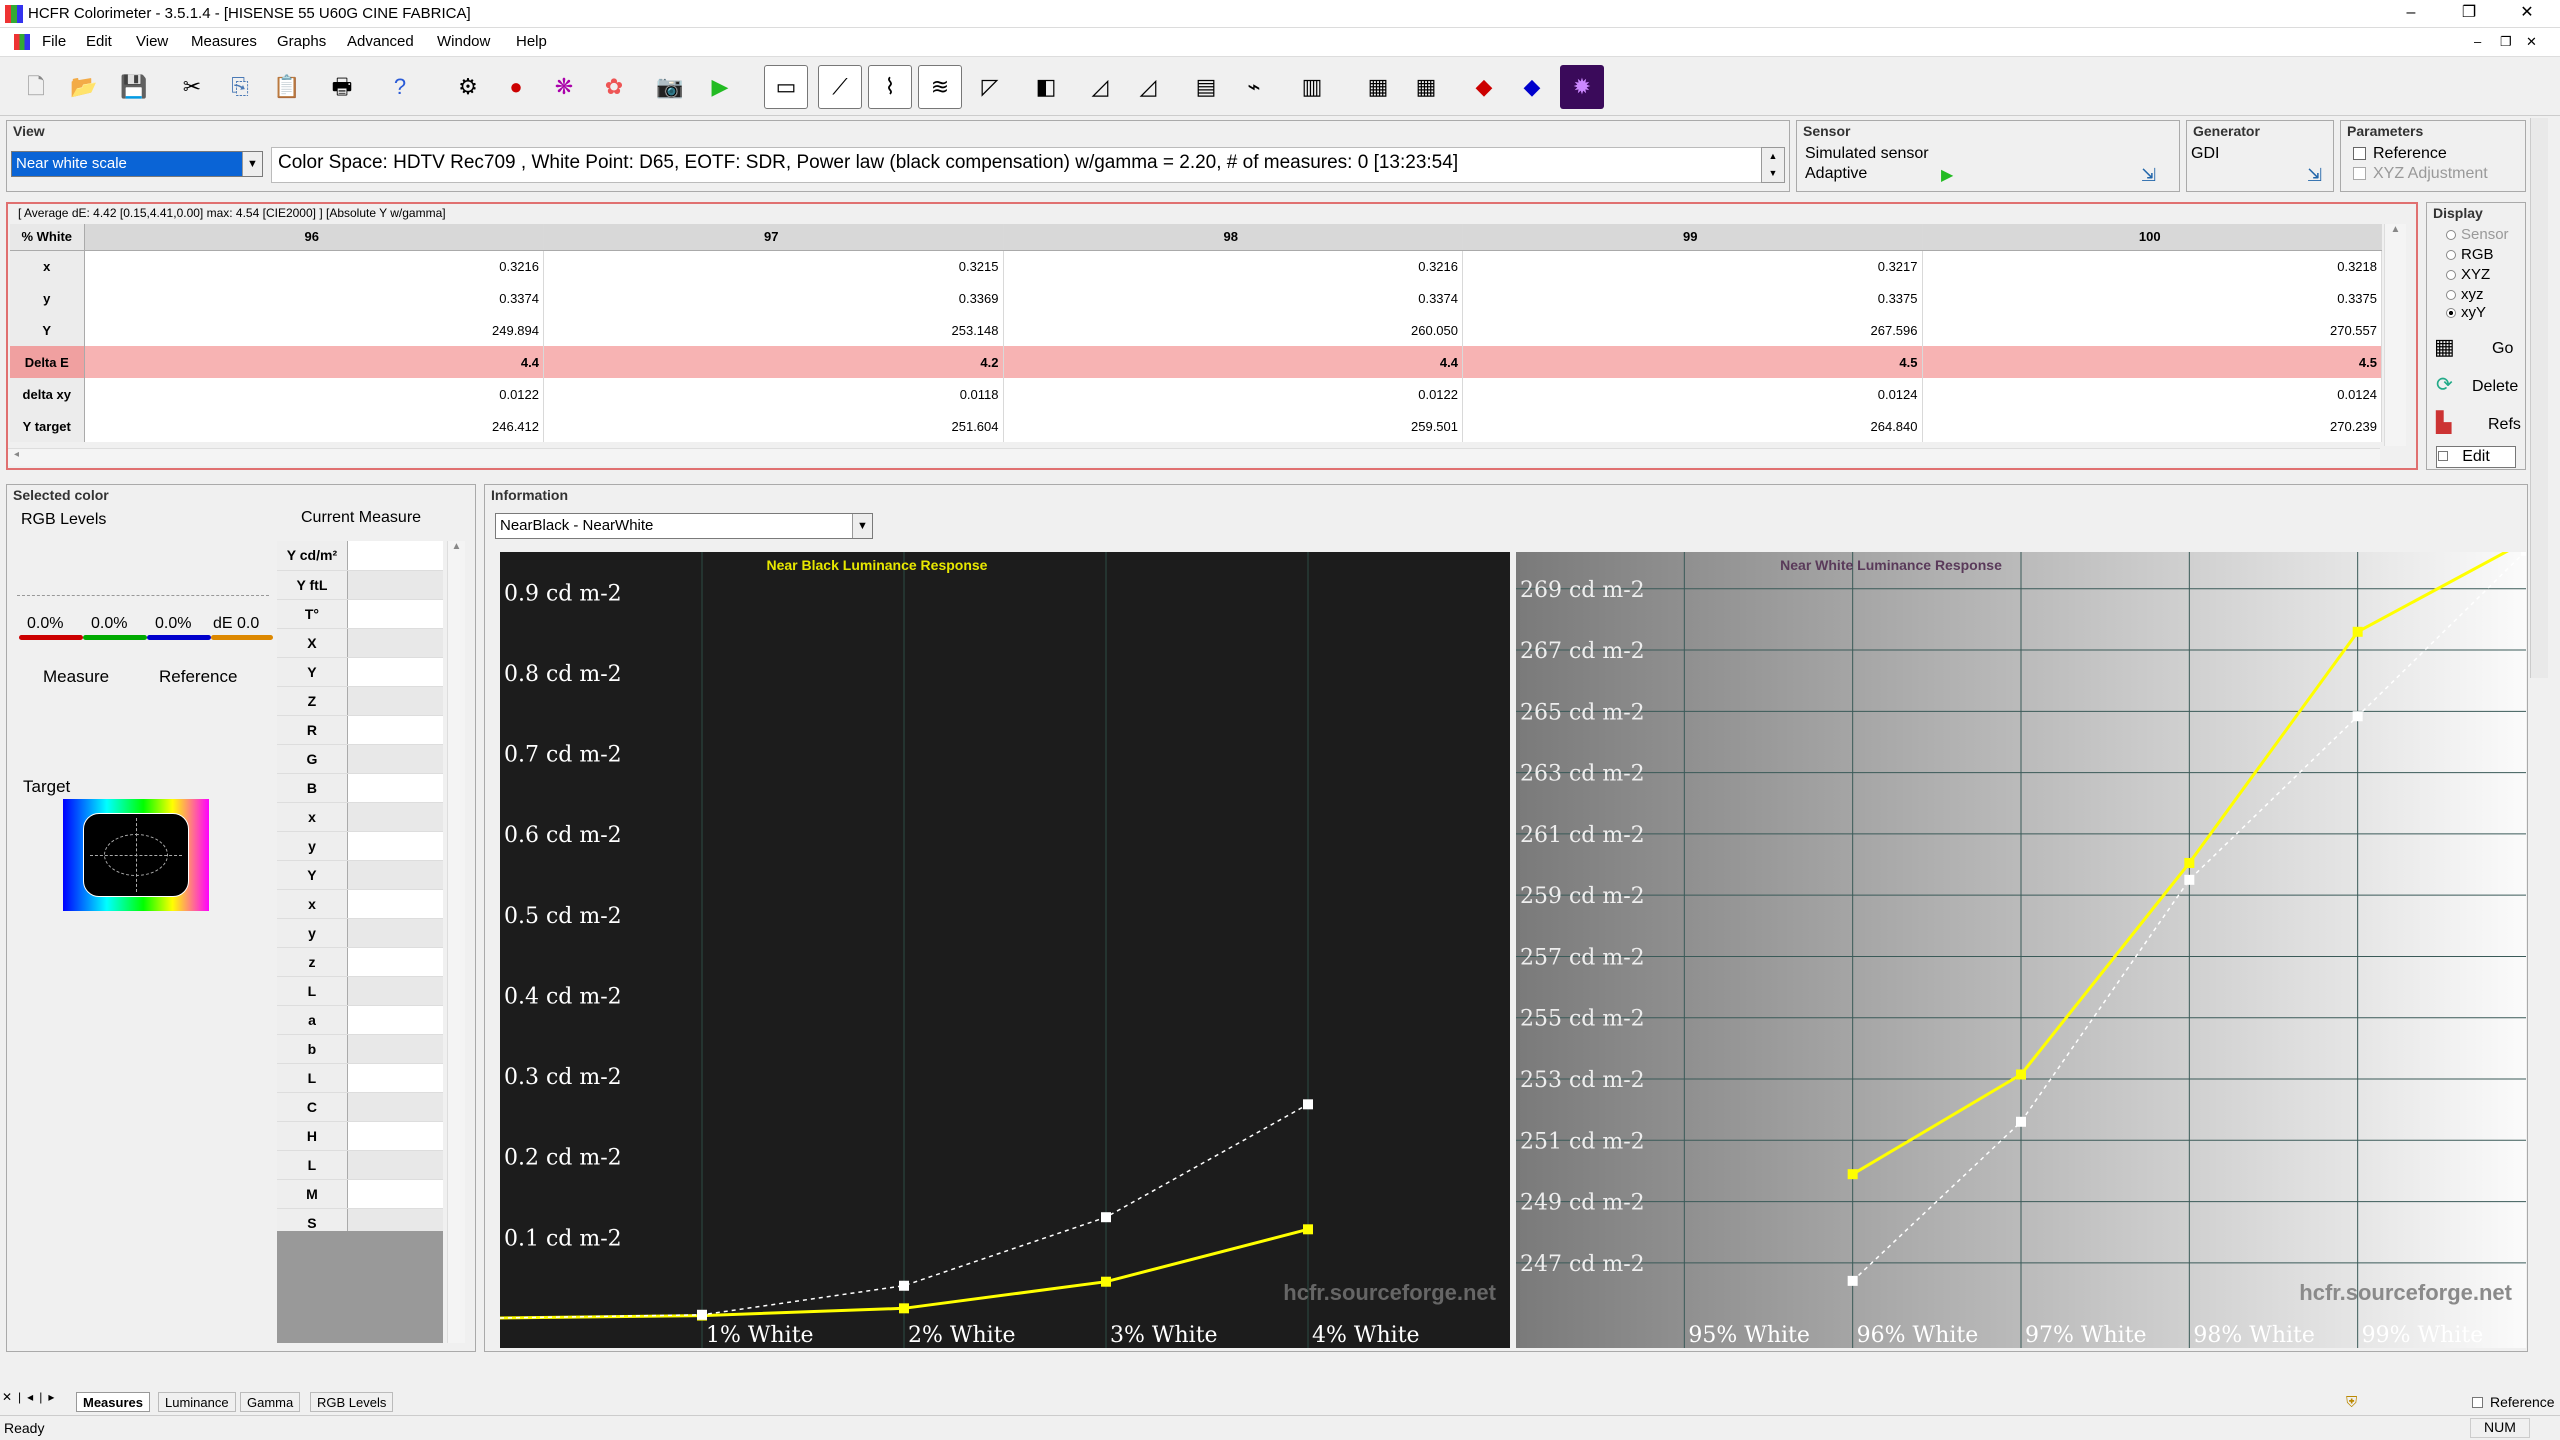  What do you see at coordinates (2314, 175) in the screenshot?
I see `generator-config-icon: ⇲` at bounding box center [2314, 175].